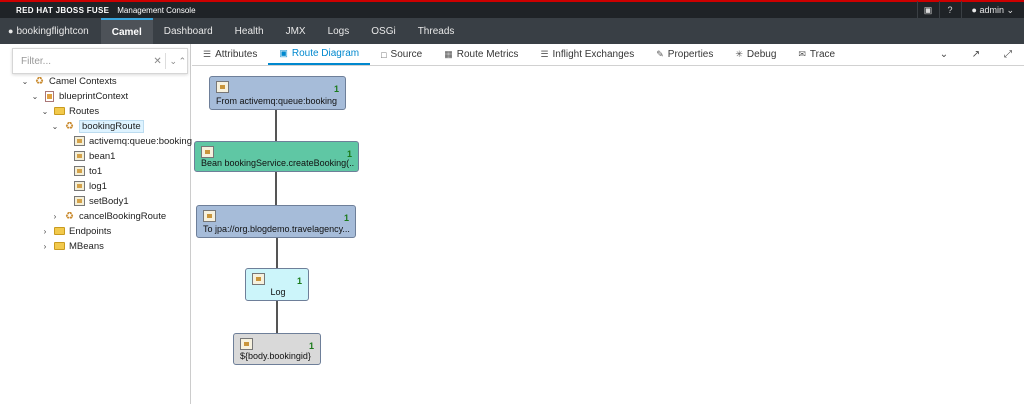  What do you see at coordinates (173, 61) in the screenshot?
I see `expand-all-icon: ⌄` at bounding box center [173, 61].